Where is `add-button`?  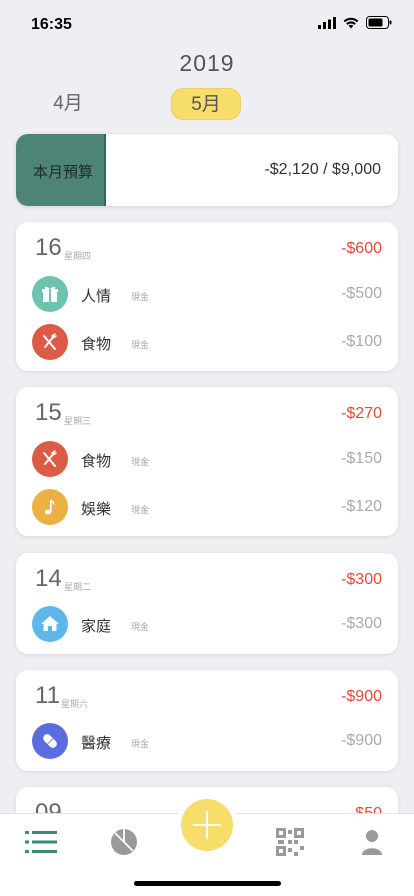
add-button is located at coordinates (207, 825).